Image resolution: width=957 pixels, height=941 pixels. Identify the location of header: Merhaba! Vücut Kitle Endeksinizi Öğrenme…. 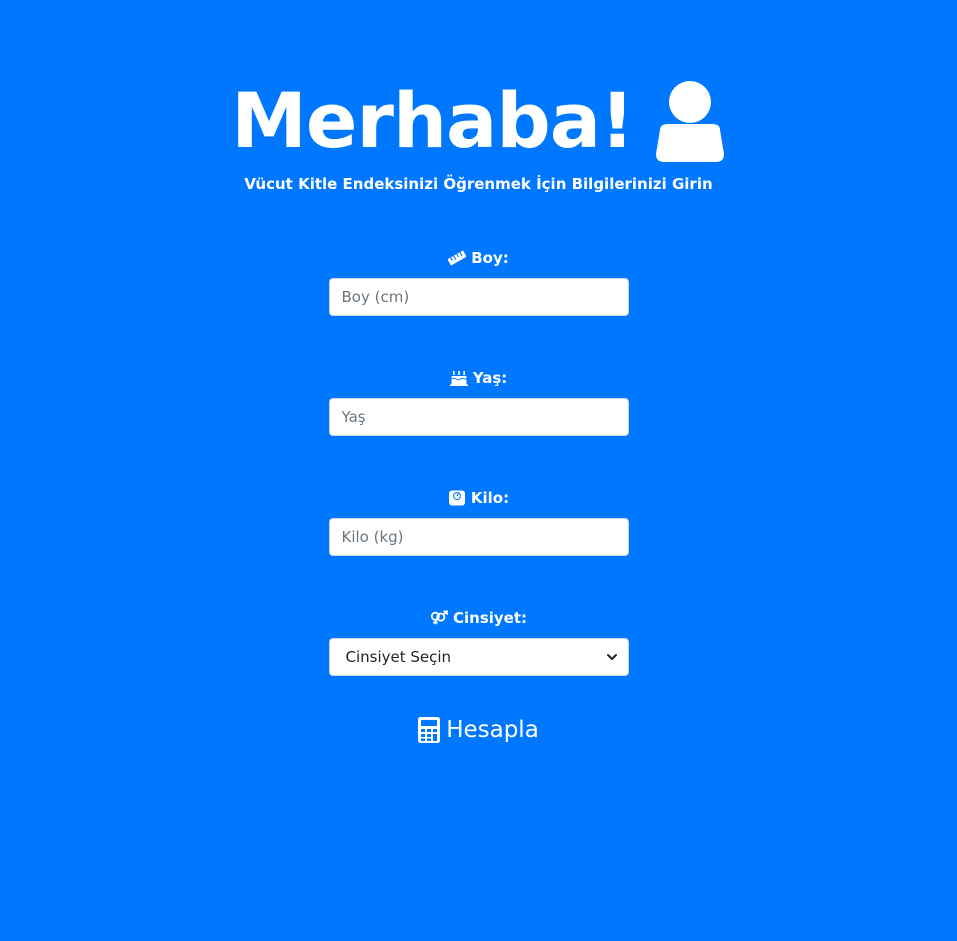
(478, 135).